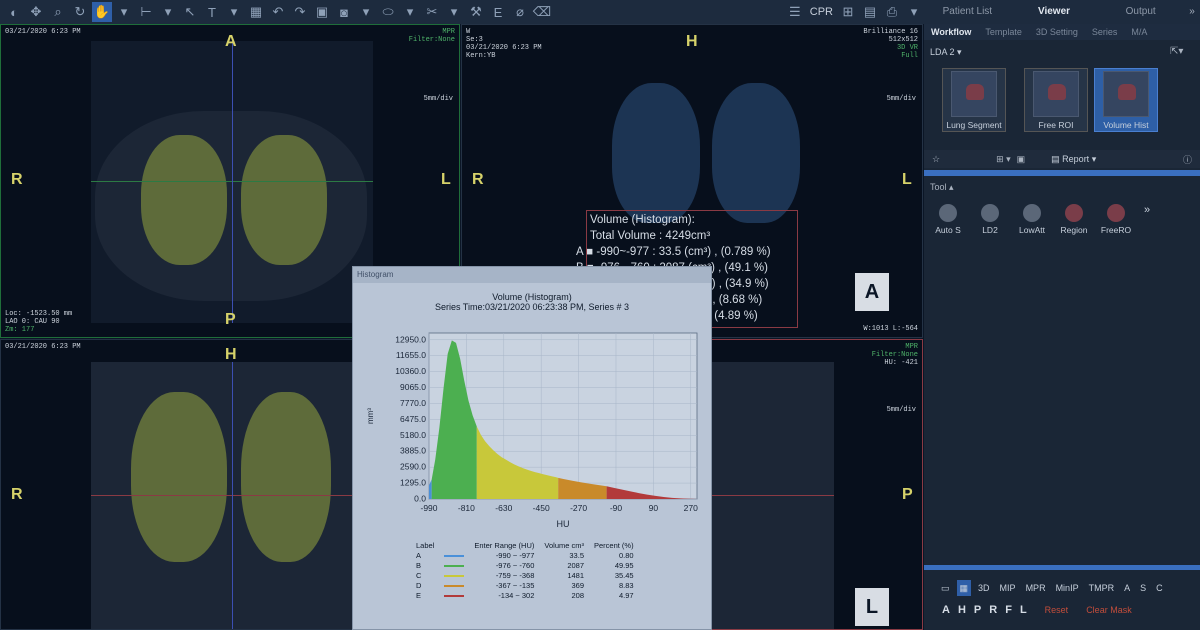  Describe the element at coordinates (1036, 588) in the screenshot. I see `view-mpr: MPR` at that location.